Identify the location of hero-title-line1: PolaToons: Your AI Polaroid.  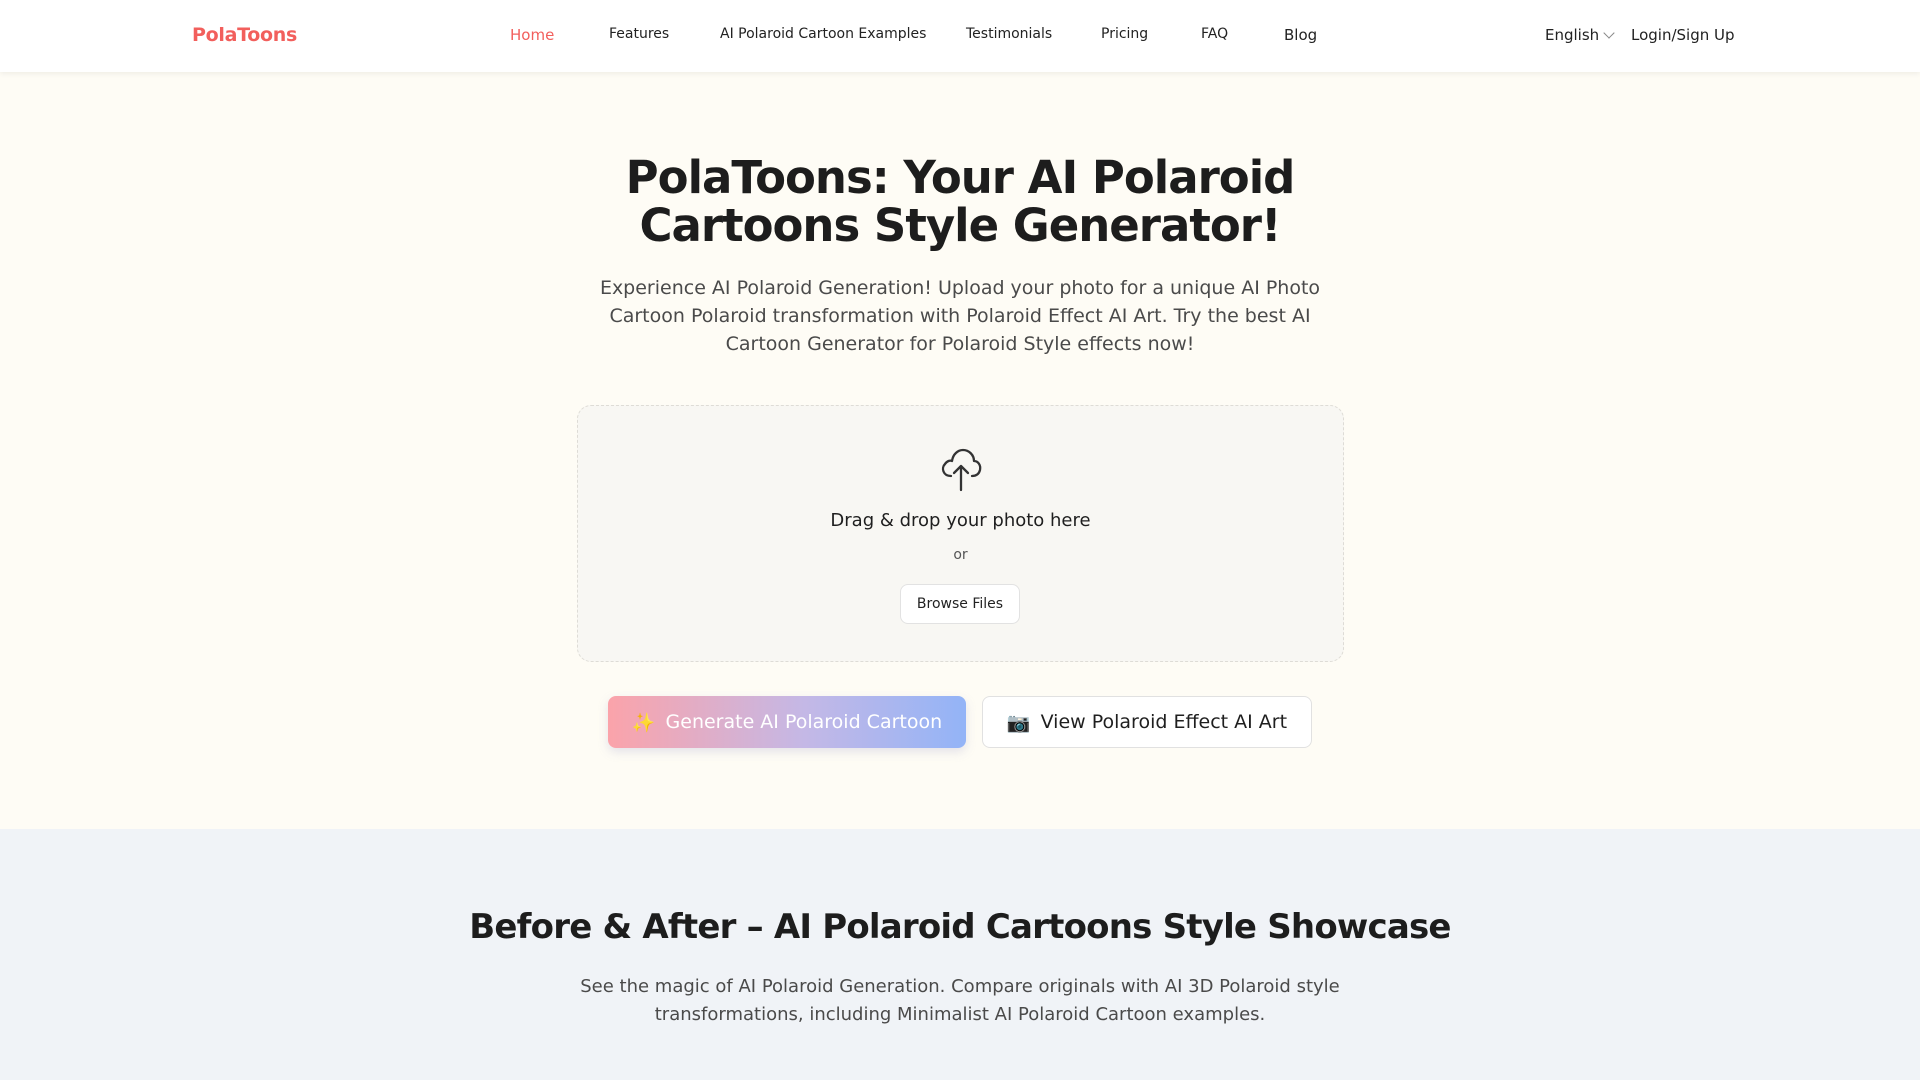
(960, 177).